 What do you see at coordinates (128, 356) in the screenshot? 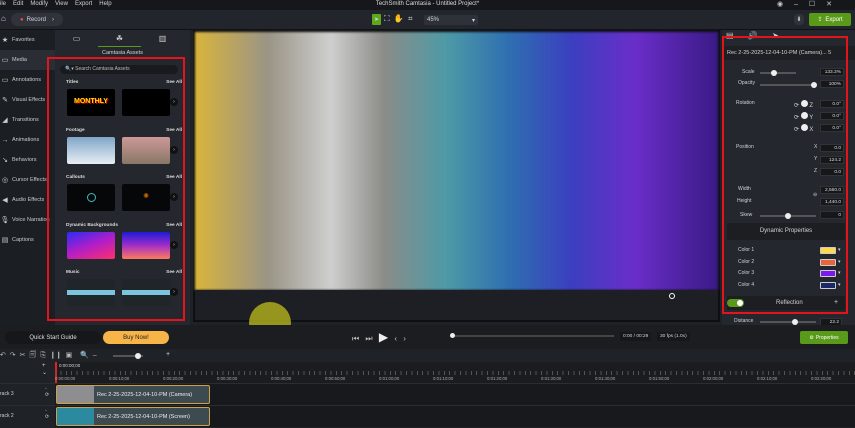
I see `timeline-zoom-slider` at bounding box center [128, 356].